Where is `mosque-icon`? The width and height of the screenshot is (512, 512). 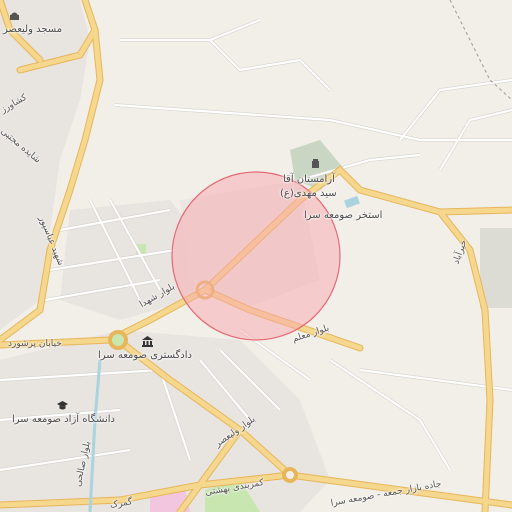 mosque-icon is located at coordinates (14, 15).